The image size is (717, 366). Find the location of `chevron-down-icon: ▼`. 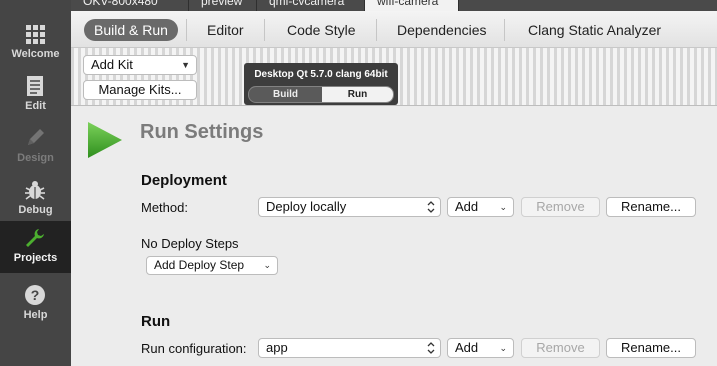

chevron-down-icon: ▼ is located at coordinates (185, 65).